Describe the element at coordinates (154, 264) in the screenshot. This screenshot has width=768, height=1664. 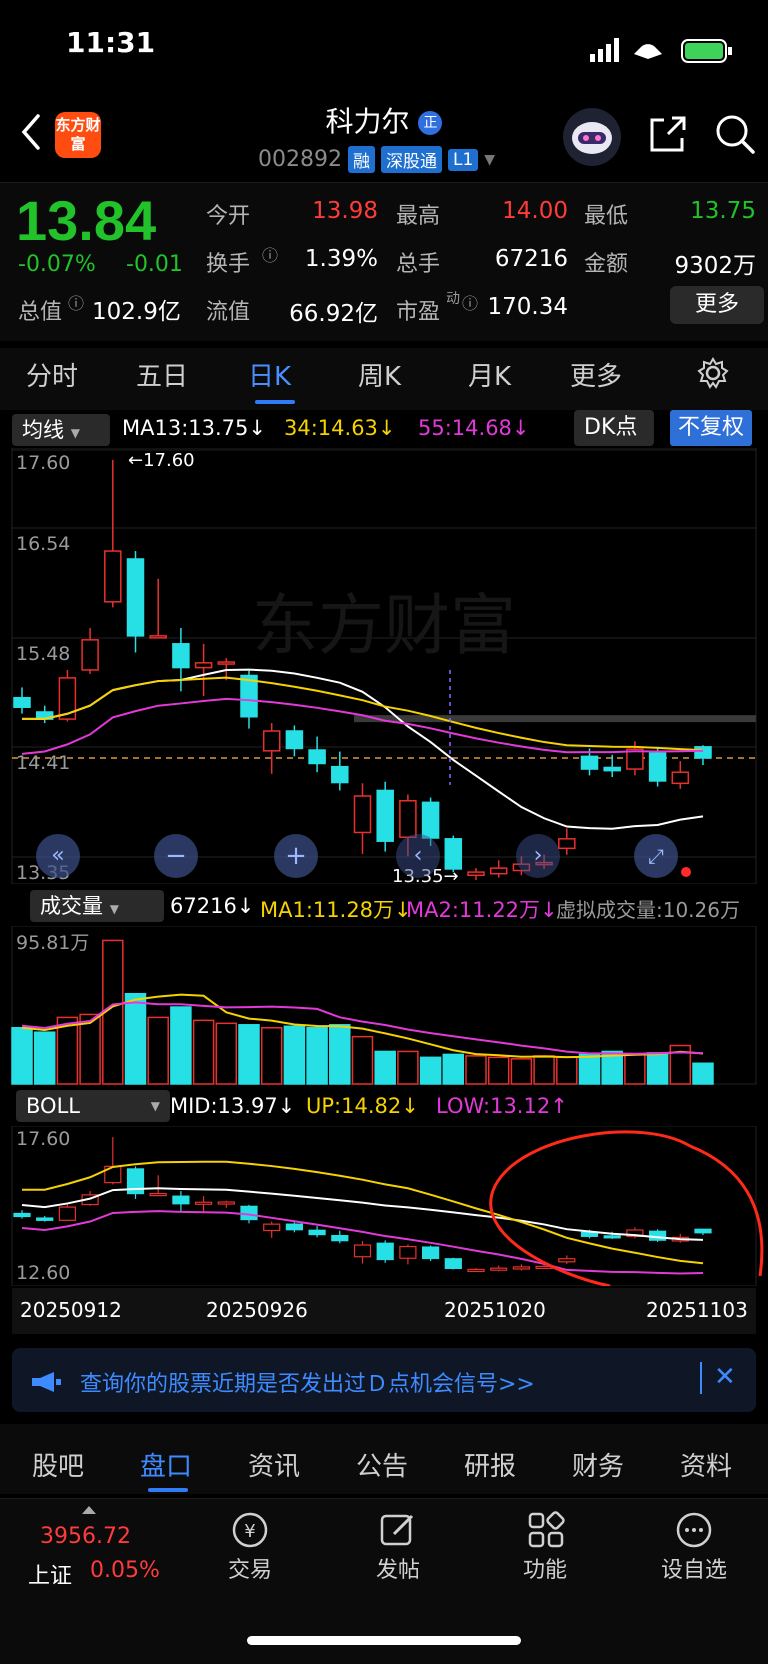
I see `change-amount: -0.01` at that location.